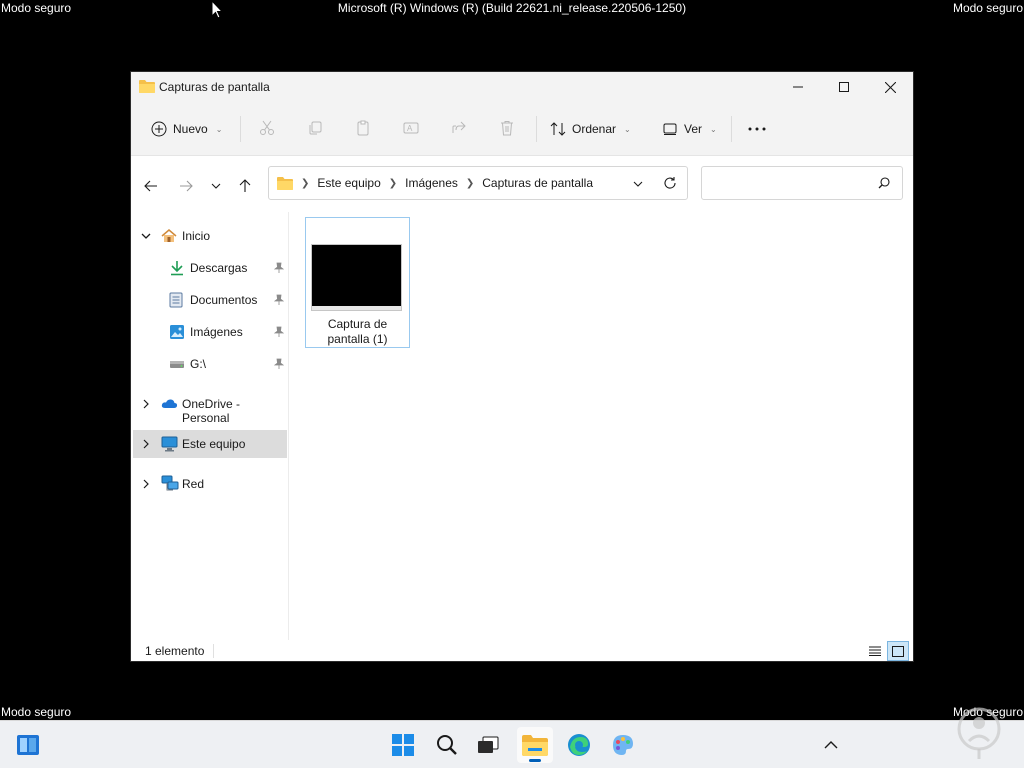  Describe the element at coordinates (169, 235) in the screenshot. I see `home-icon` at that location.